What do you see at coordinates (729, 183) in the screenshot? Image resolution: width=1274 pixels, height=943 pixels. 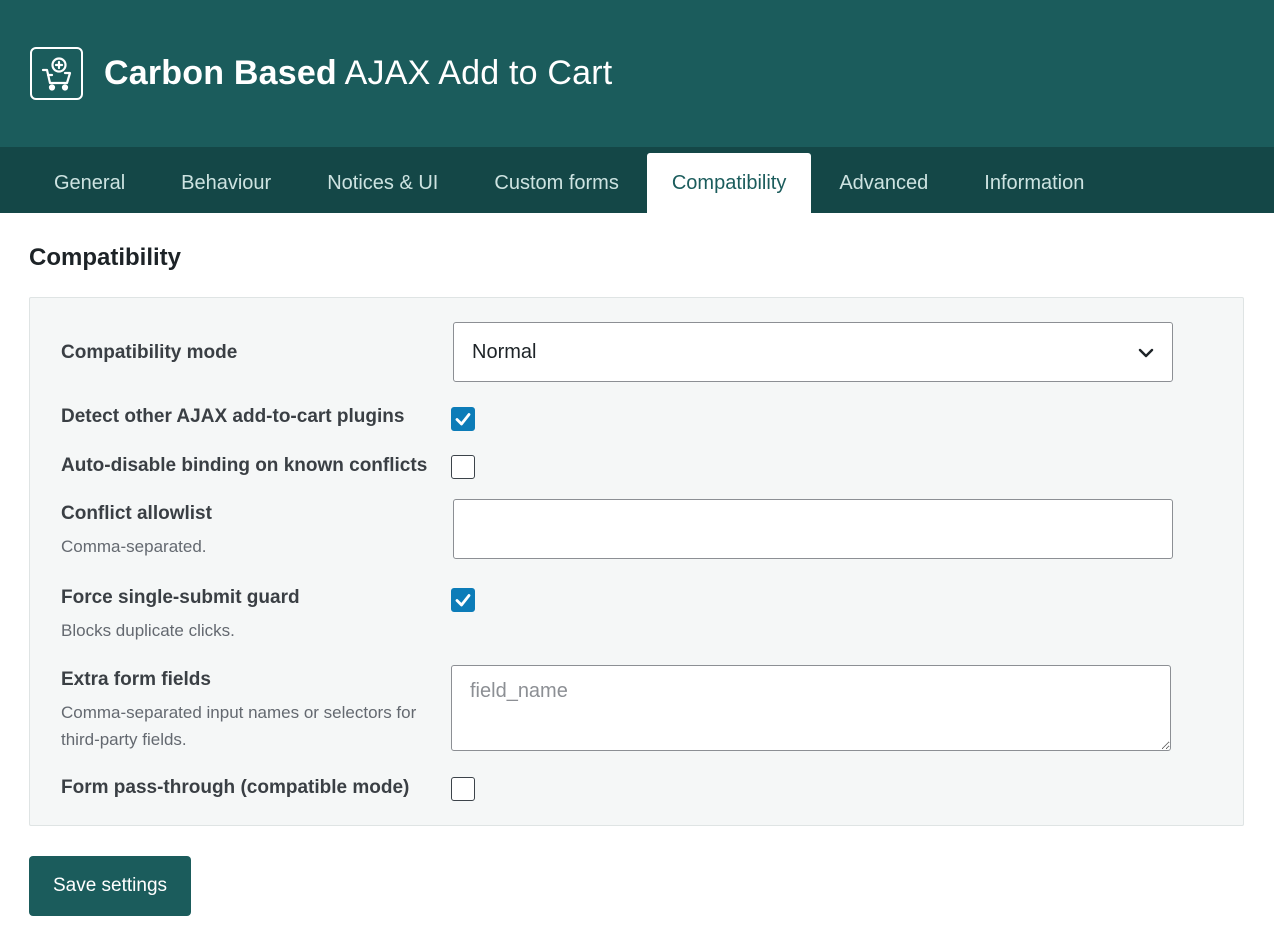 I see `tab-compatibility: Compatibility` at bounding box center [729, 183].